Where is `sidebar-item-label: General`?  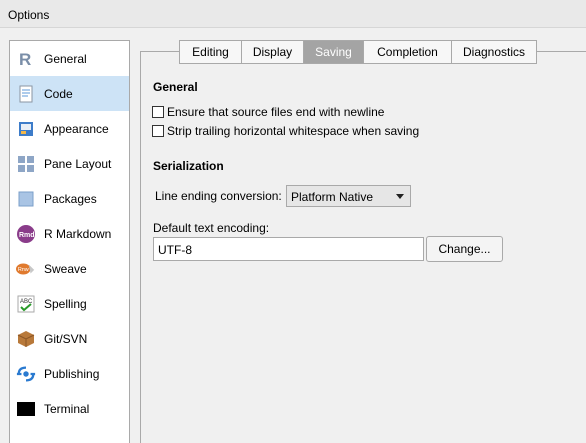
sidebar-item-label: General is located at coordinates (65, 59).